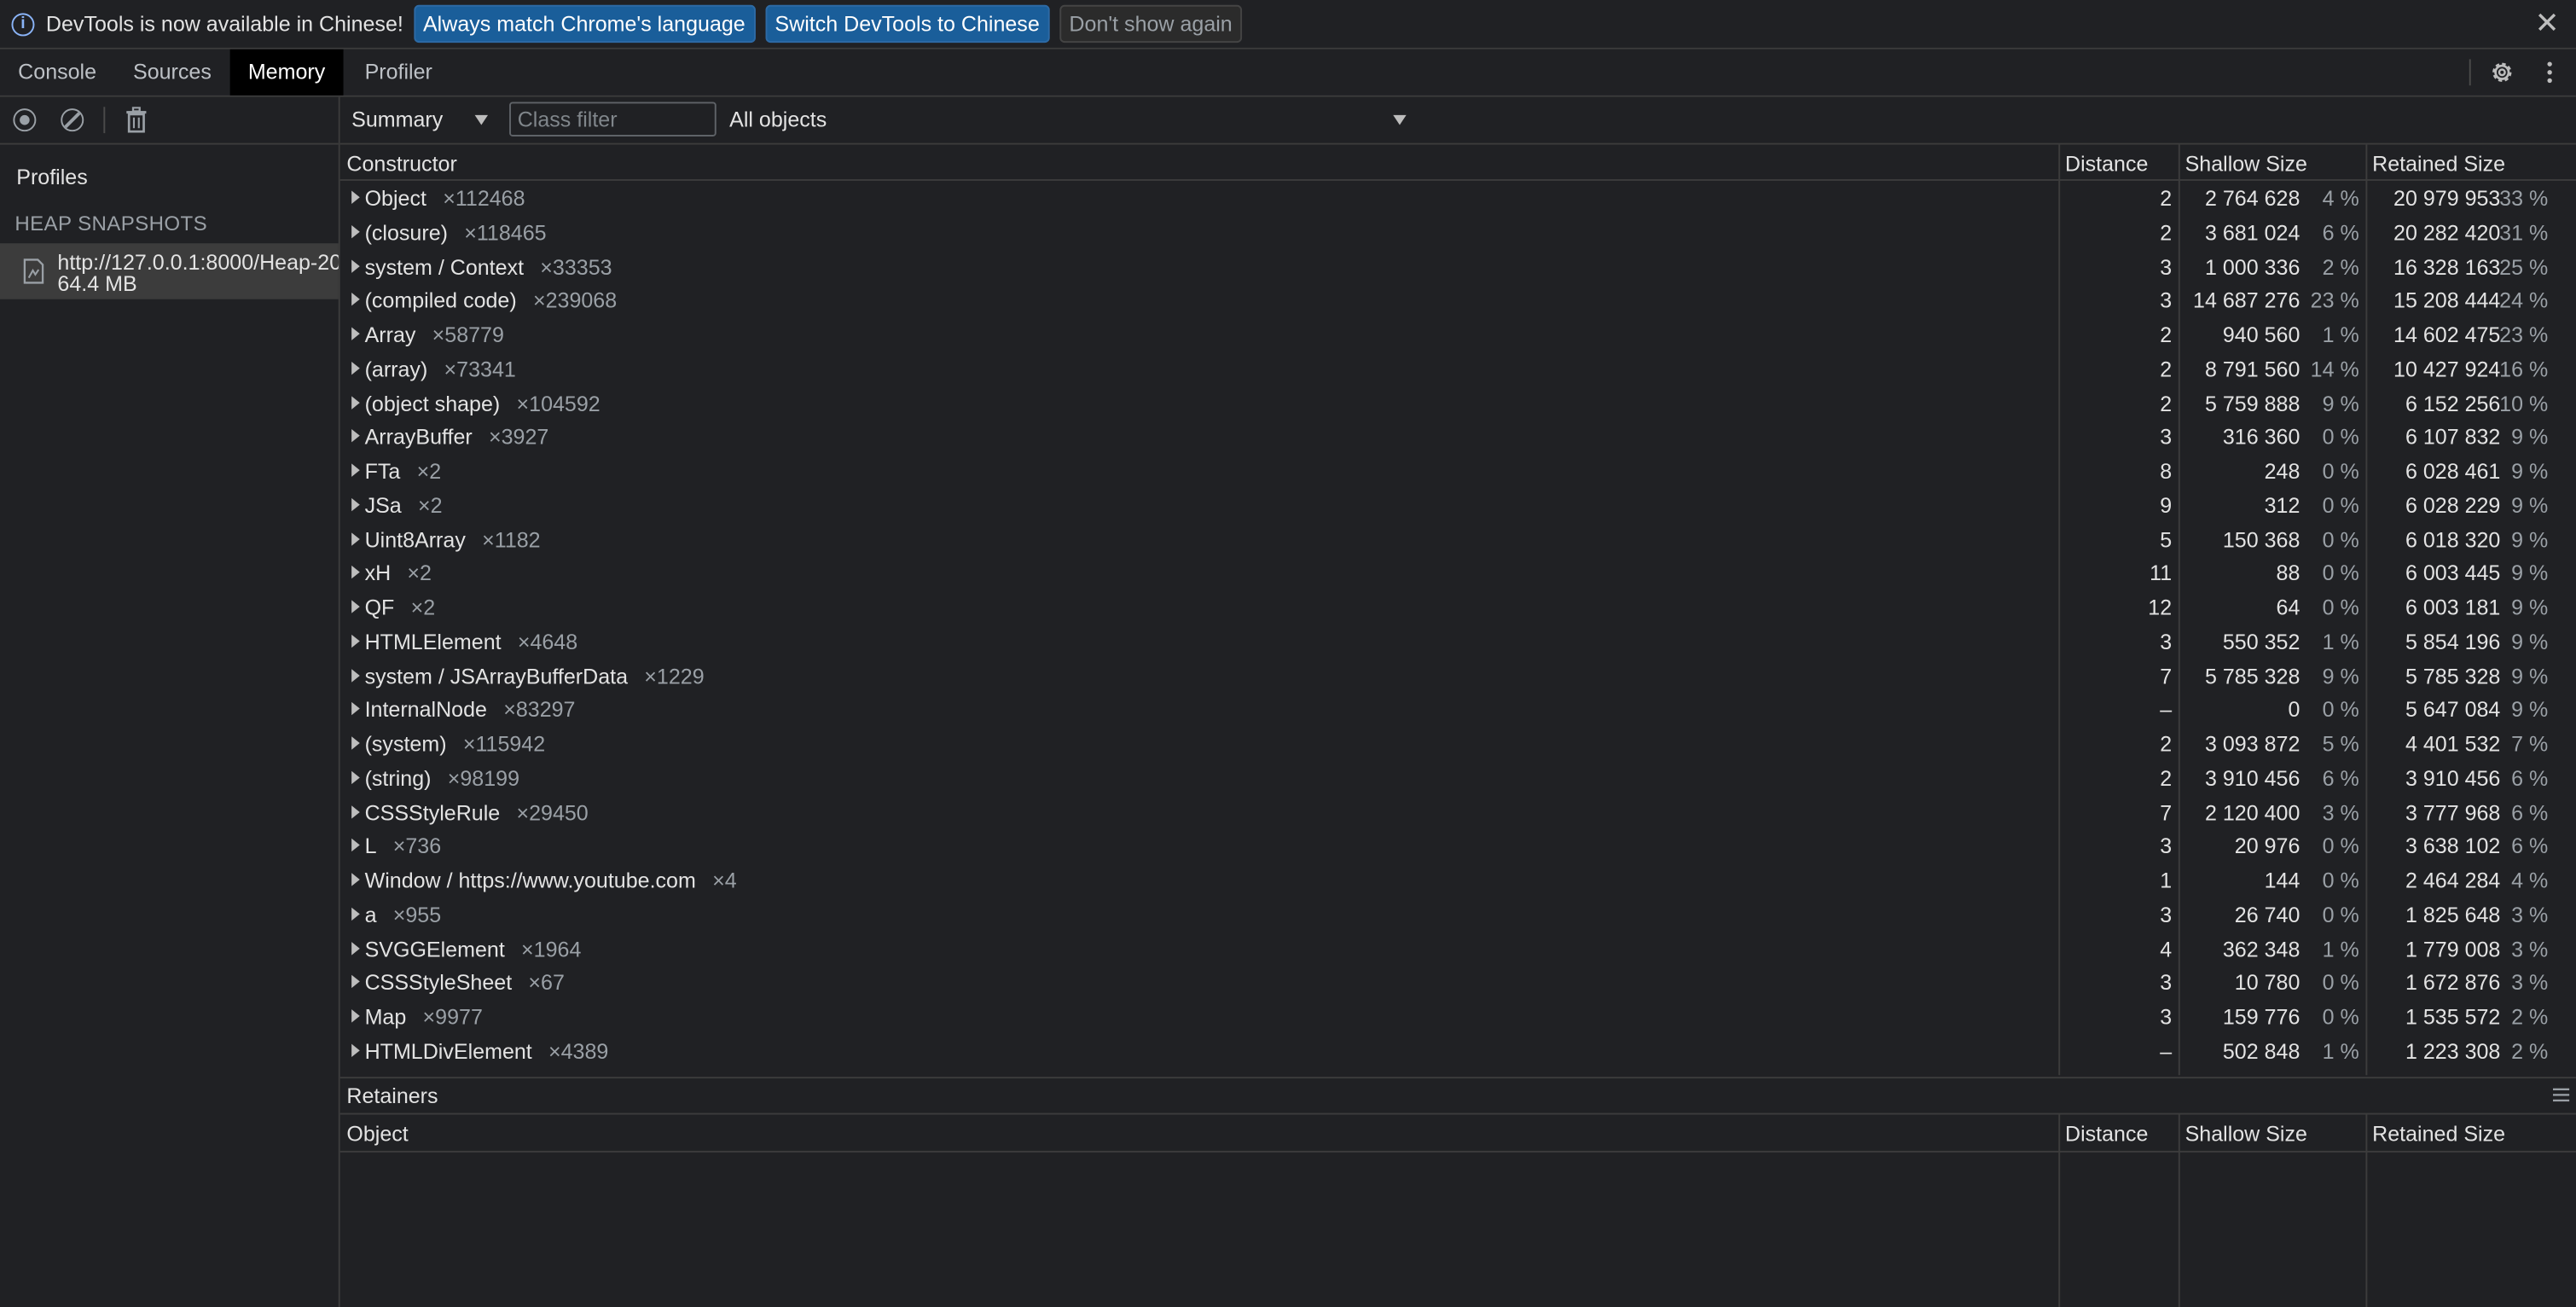 This screenshot has height=1307, width=2576. What do you see at coordinates (1458, 1017) in the screenshot?
I see `table-row: Map ×9977 3 159 776 0 % 1 535 572 2 %` at bounding box center [1458, 1017].